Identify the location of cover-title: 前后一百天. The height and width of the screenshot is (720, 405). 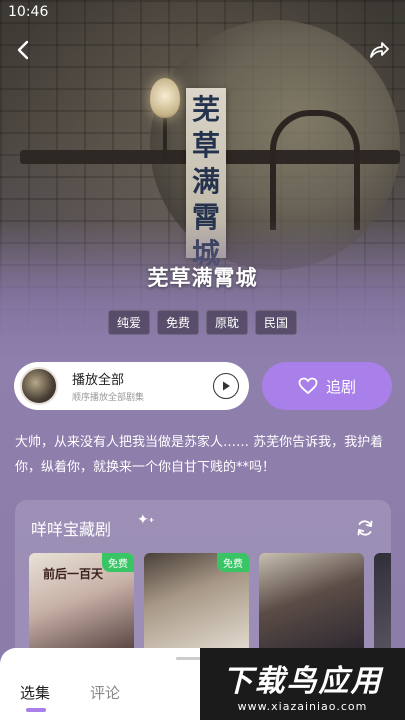
(73, 574).